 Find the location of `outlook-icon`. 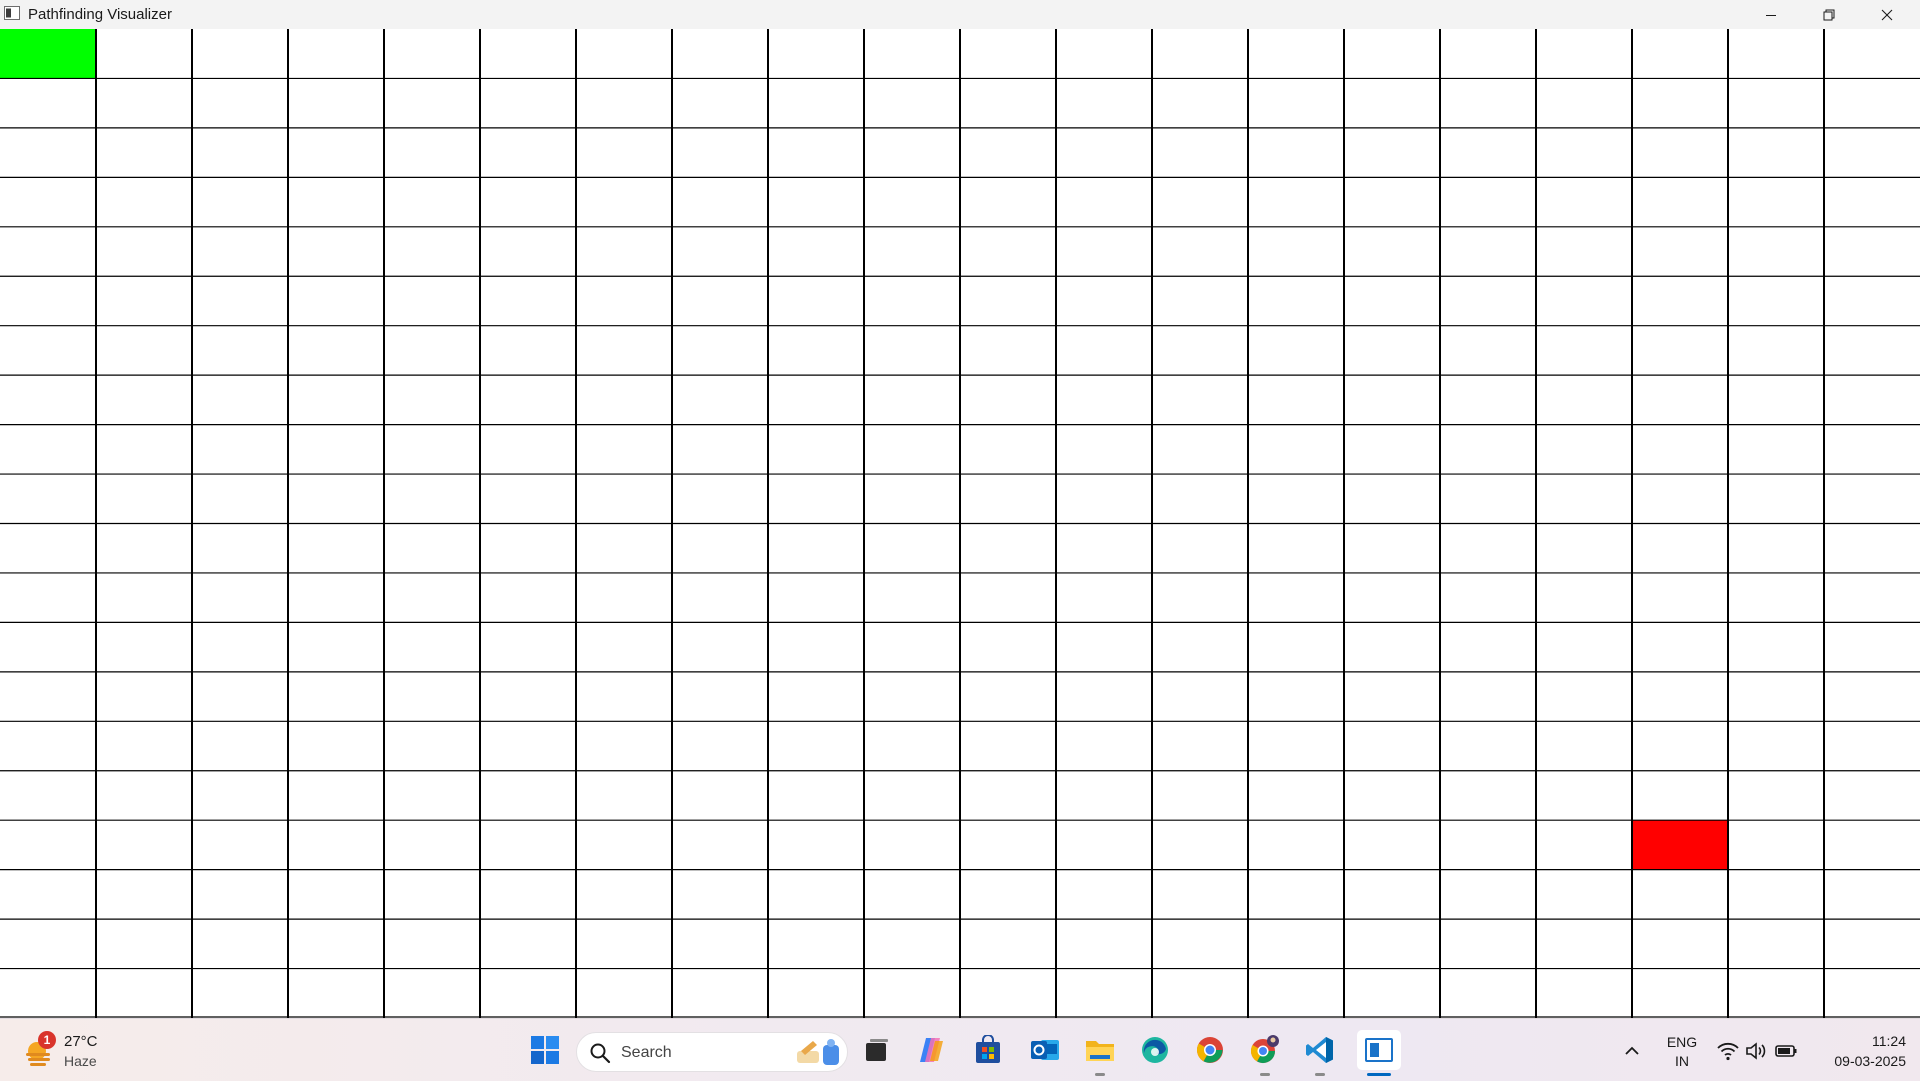

outlook-icon is located at coordinates (1045, 1050).